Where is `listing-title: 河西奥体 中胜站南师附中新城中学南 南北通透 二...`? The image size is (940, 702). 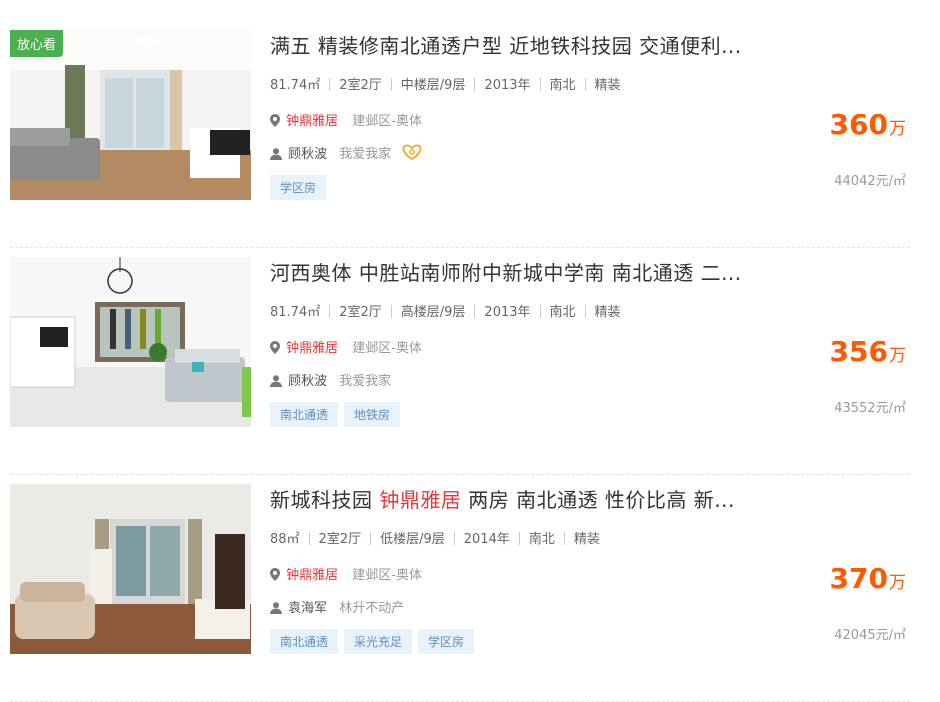 listing-title: 河西奥体 中胜站南师附中新城中学南 南北通透 二... is located at coordinates (530, 273).